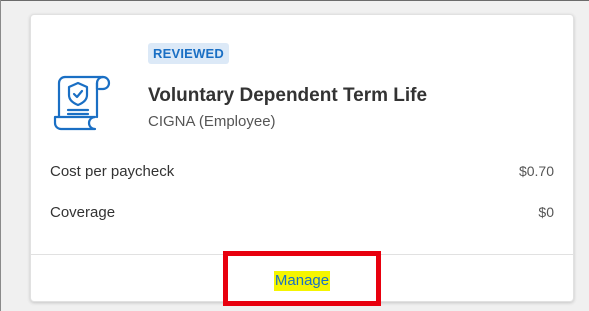 The height and width of the screenshot is (311, 589). Describe the element at coordinates (288, 95) in the screenshot. I see `plan-title: Voluntary Dependent Term Life` at that location.